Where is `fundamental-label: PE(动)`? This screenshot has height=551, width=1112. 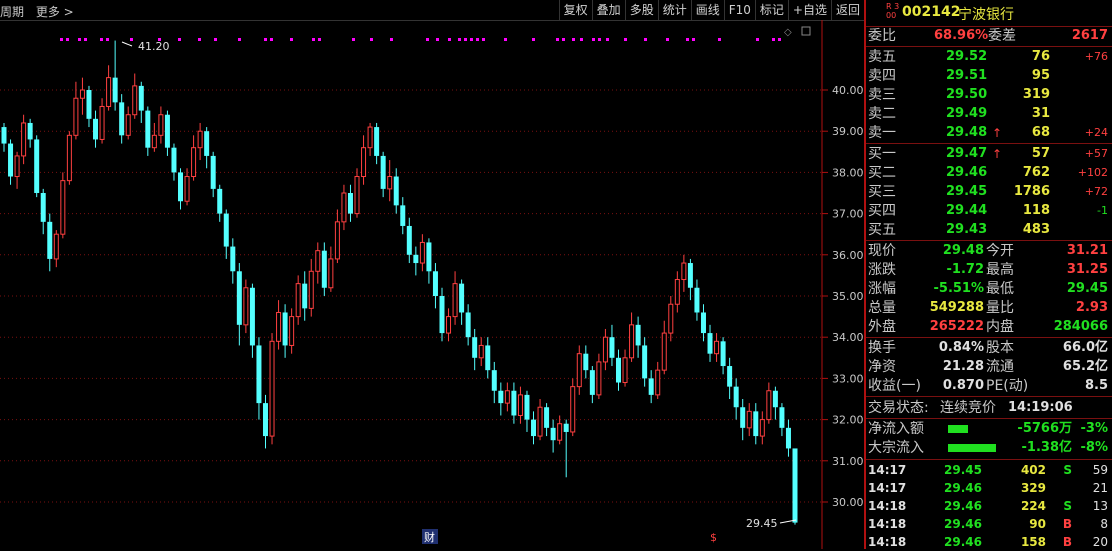 fundamental-label: PE(动) is located at coordinates (1007, 386).